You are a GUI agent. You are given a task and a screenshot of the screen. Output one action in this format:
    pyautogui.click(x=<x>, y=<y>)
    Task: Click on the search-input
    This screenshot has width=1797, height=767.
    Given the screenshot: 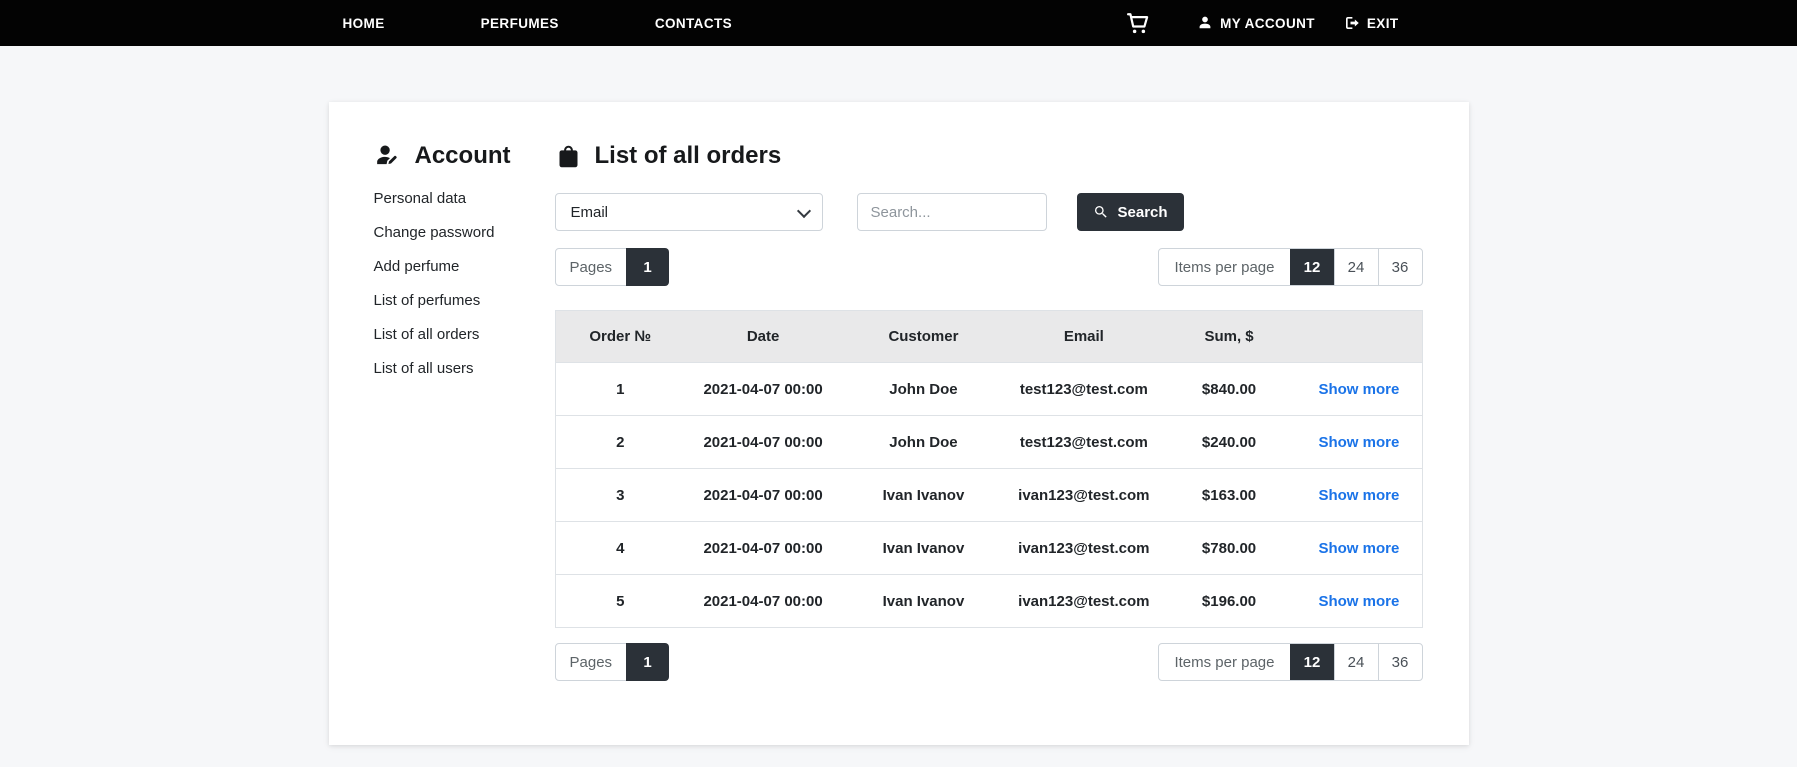 What is the action you would take?
    pyautogui.click(x=951, y=212)
    